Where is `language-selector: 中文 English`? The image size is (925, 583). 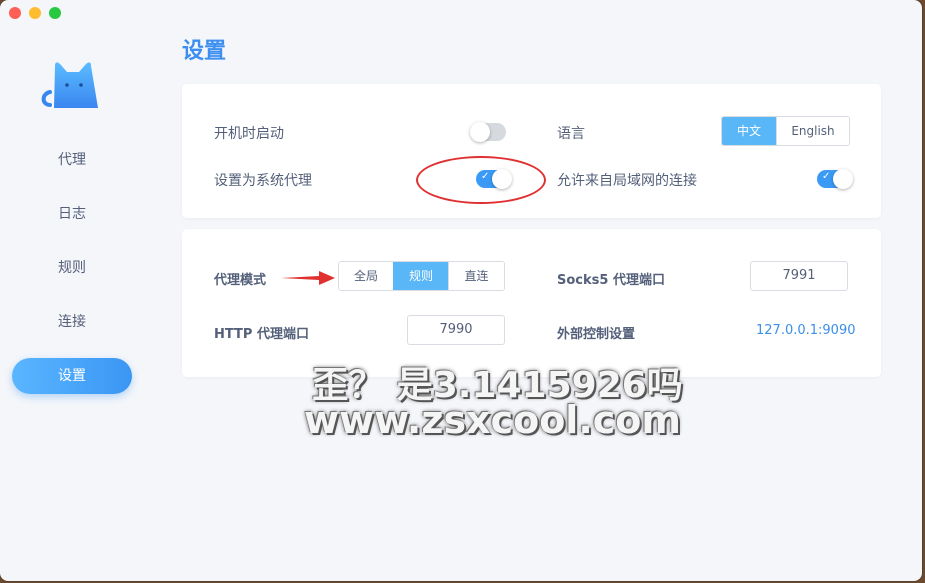 language-selector: 中文 English is located at coordinates (785, 131).